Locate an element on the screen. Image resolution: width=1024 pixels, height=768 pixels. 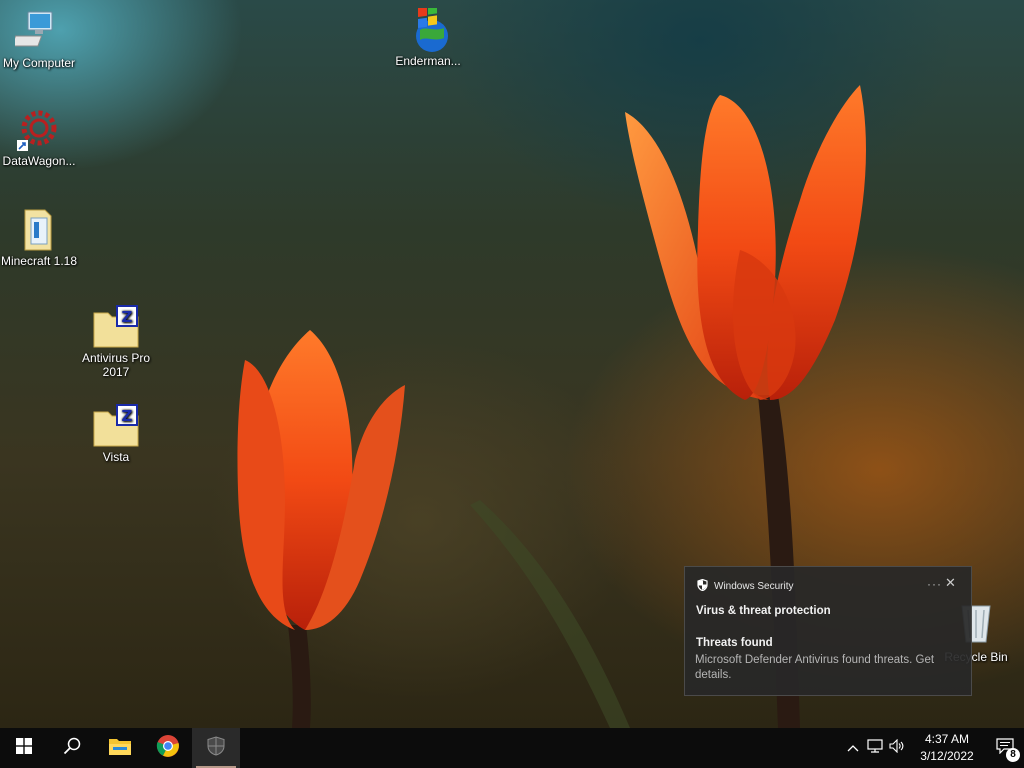
chevron-up-icon is located at coordinates (853, 748).